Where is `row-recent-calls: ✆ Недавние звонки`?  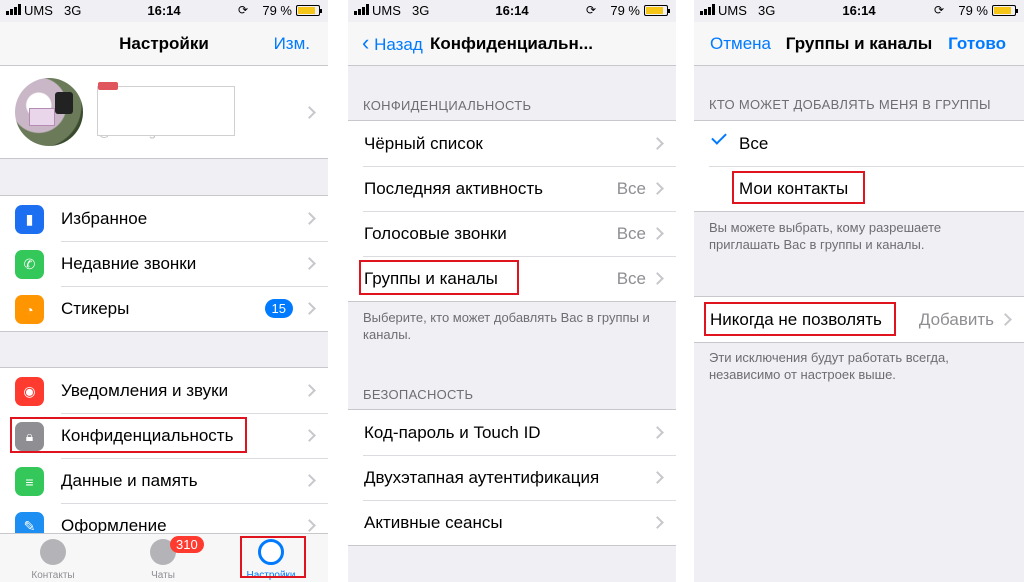
row-recent-calls: ✆ Недавние звонки is located at coordinates (164, 263).